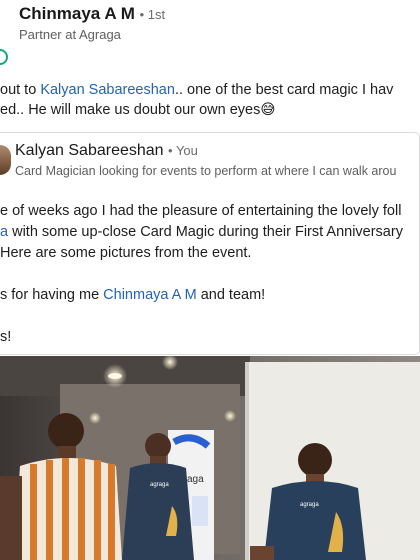  Describe the element at coordinates (268, 110) in the screenshot. I see `sweat-smile-emoji-icon: 😅` at that location.